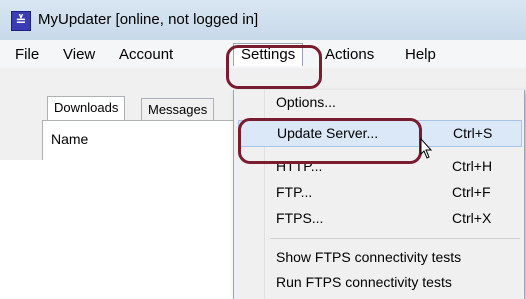 This screenshot has width=526, height=299. Describe the element at coordinates (263, 20) in the screenshot. I see `title-bar: ≚ MyUpdater [online, not logged in]` at that location.